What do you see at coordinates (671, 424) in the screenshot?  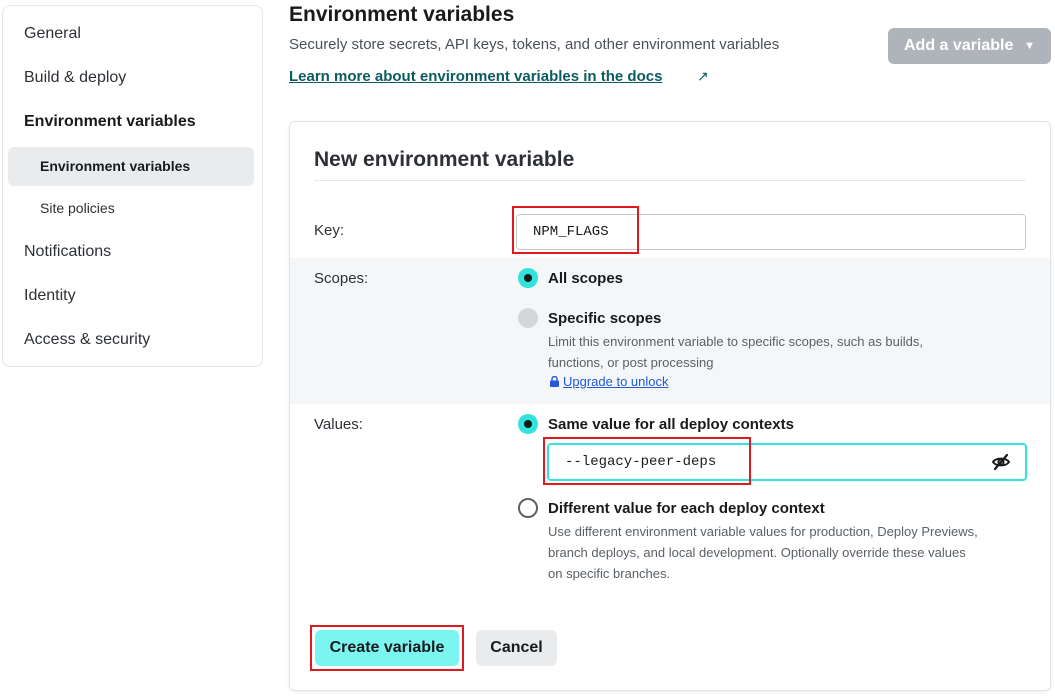 I see `same-value-label: Same value for all deploy contexts` at bounding box center [671, 424].